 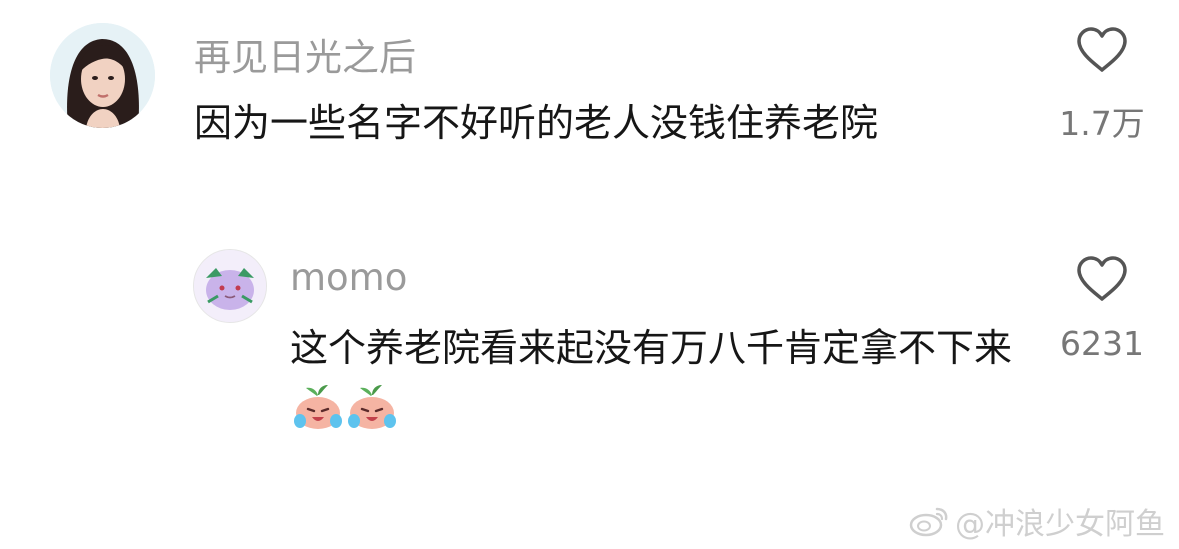 I want to click on like-count: 1.7万, so click(x=1102, y=123).